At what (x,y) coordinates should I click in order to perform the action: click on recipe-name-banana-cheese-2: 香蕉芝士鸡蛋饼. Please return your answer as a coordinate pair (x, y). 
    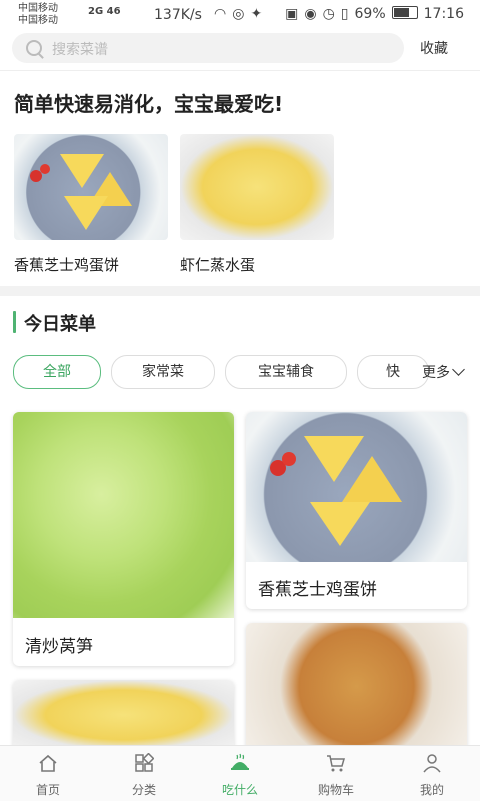
    Looking at the image, I should click on (317, 590).